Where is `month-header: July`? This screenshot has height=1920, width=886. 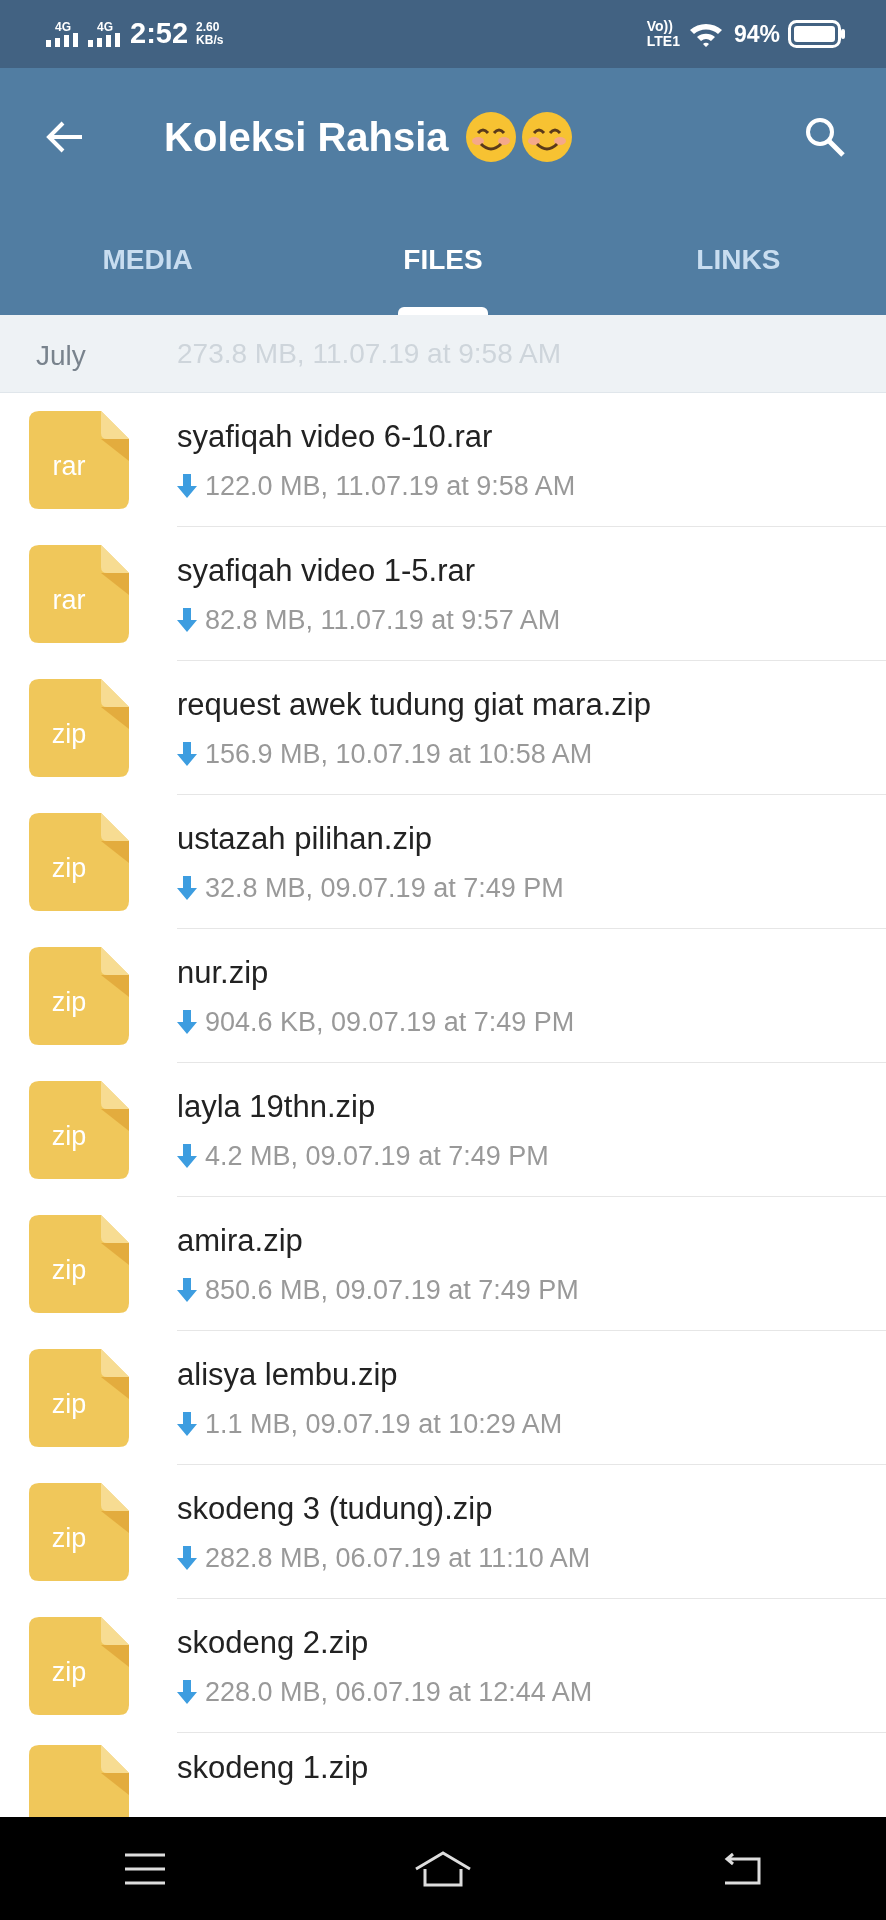 month-header: July is located at coordinates (61, 356).